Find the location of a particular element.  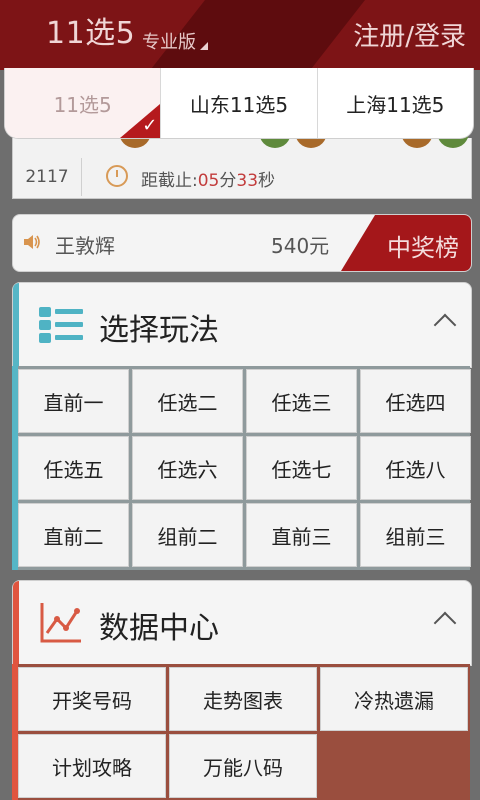

dropdown-option-label: 山东11选5 is located at coordinates (239, 104).